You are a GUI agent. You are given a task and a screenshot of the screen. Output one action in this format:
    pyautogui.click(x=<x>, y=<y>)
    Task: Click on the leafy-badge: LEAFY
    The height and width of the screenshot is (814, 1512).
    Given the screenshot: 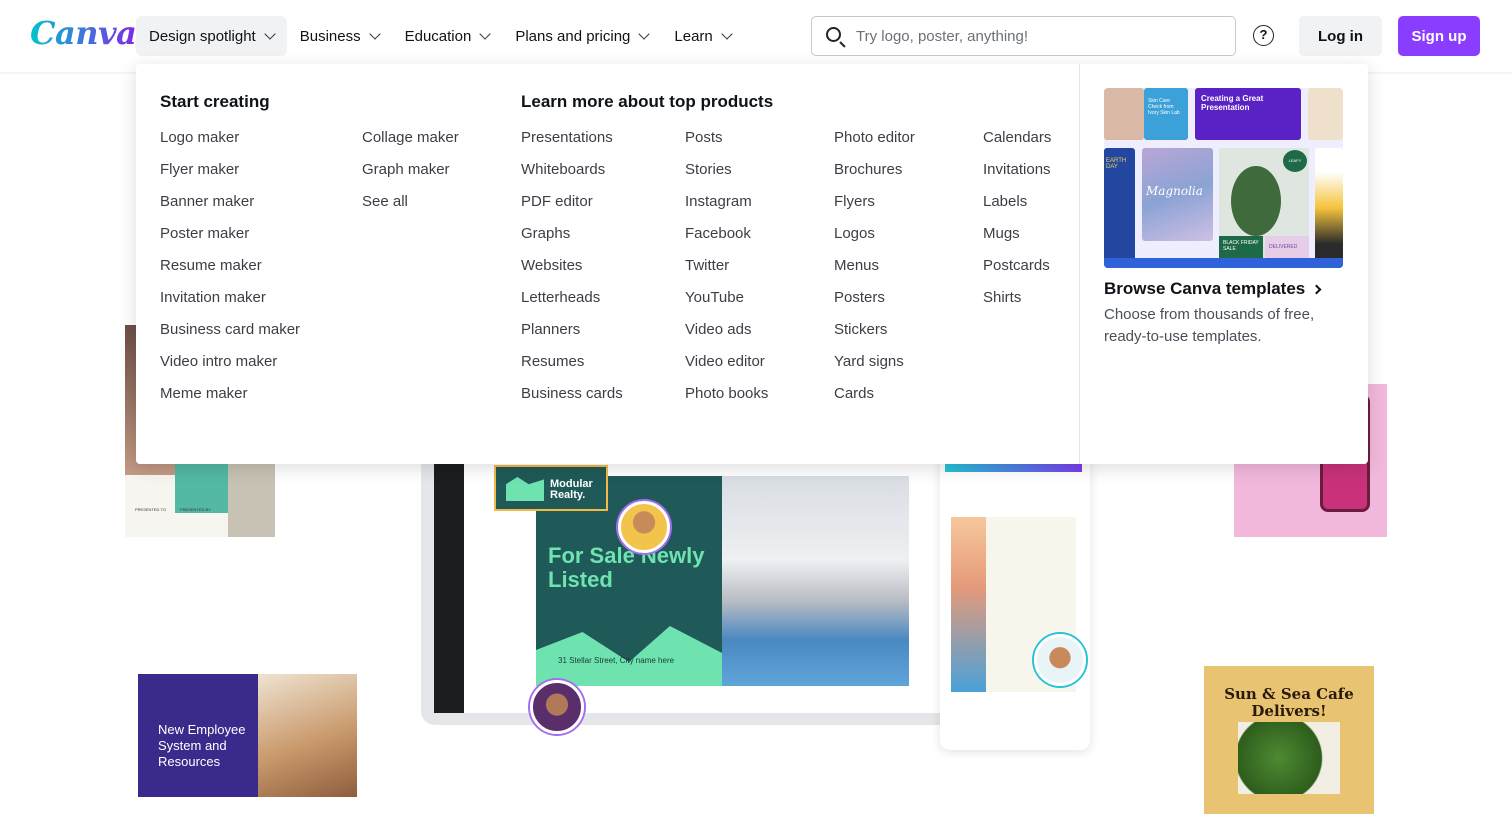 What is the action you would take?
    pyautogui.click(x=1295, y=161)
    